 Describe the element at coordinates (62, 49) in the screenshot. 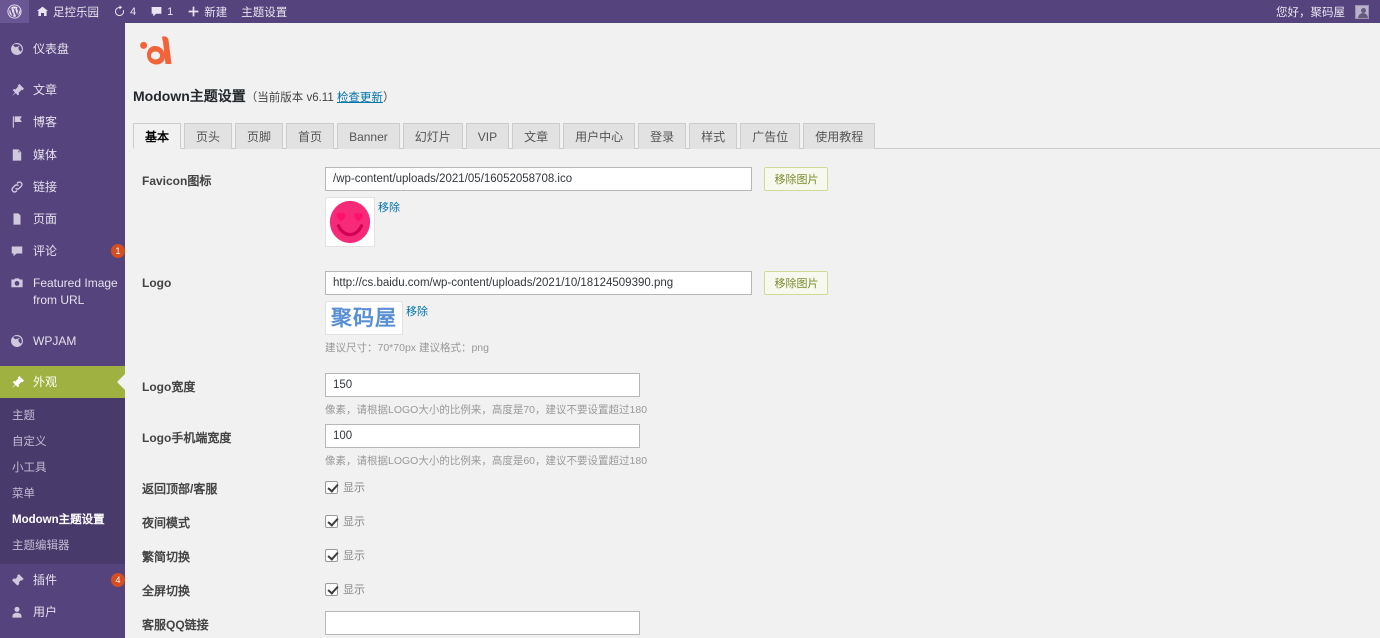

I see `sidebar-item-dashboard: 仪表盘` at that location.